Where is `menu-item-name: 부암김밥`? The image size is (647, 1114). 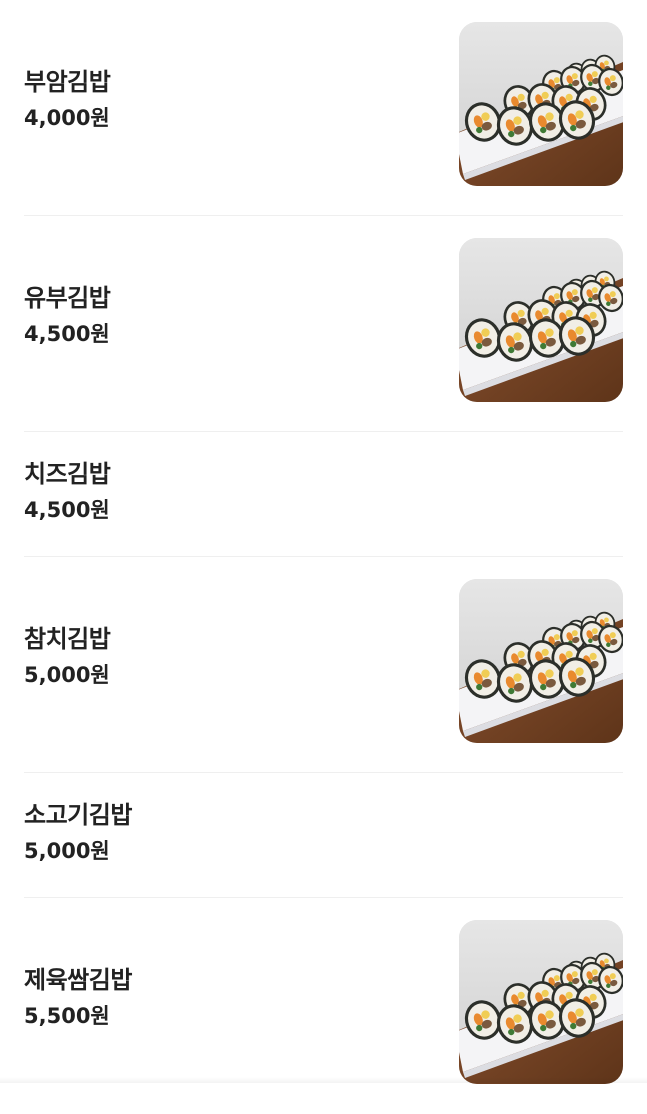 menu-item-name: 부암김밥 is located at coordinates (67, 82).